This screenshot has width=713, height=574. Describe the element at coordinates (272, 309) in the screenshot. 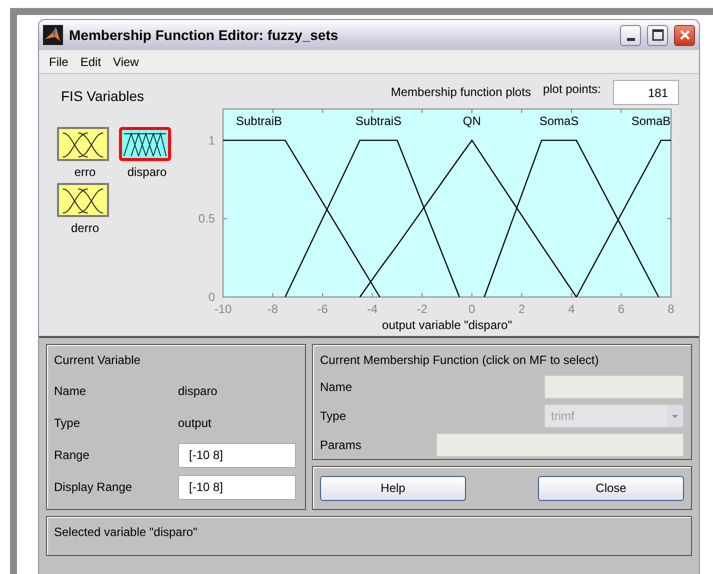

I see `x-tick-label: -8` at that location.